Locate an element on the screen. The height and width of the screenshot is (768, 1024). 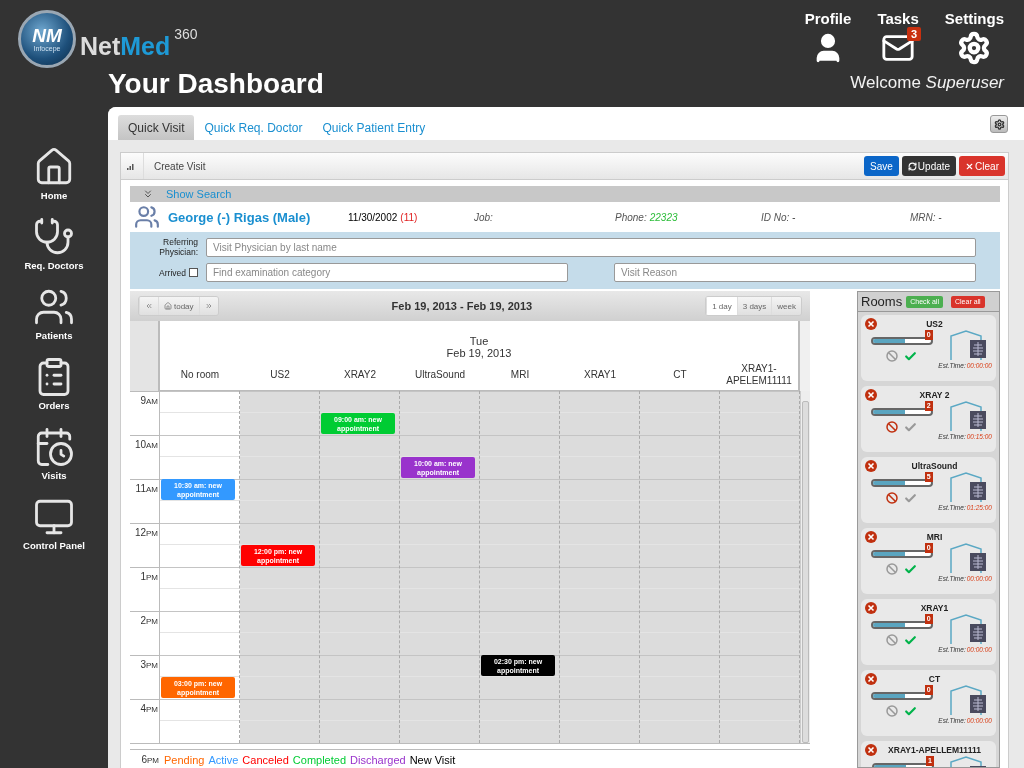
settings-icon is located at coordinates (974, 48).